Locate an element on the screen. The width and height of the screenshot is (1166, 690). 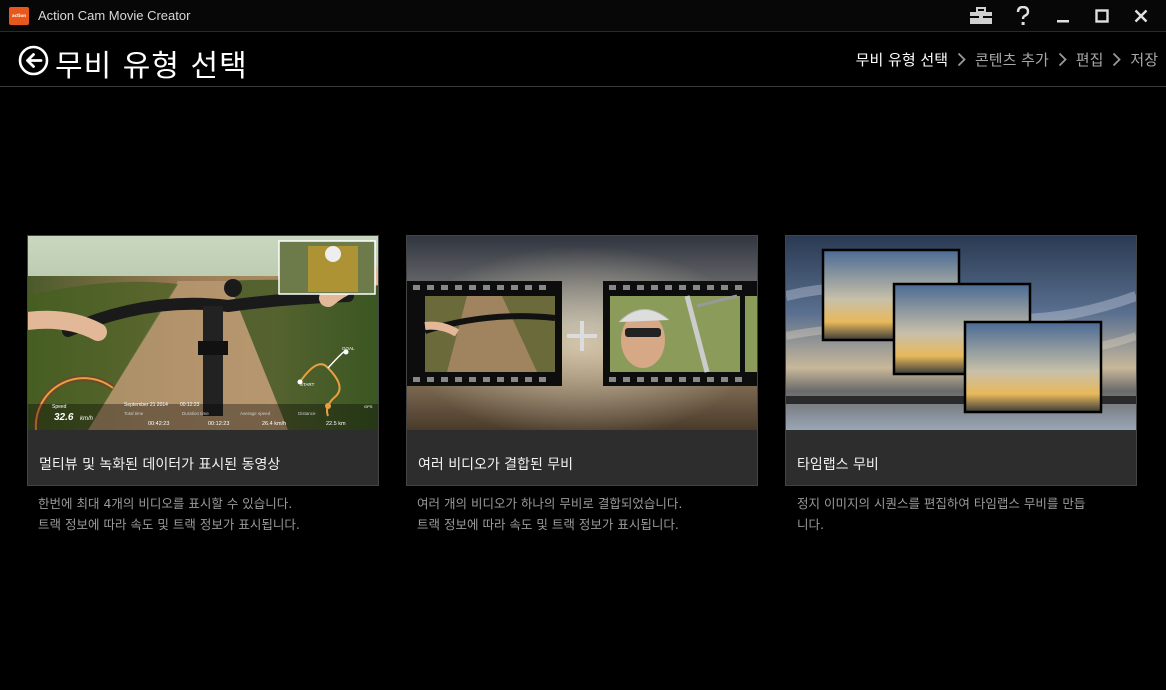
movie-type-card-timelapse: 타임랩스 무비 is located at coordinates (961, 360).